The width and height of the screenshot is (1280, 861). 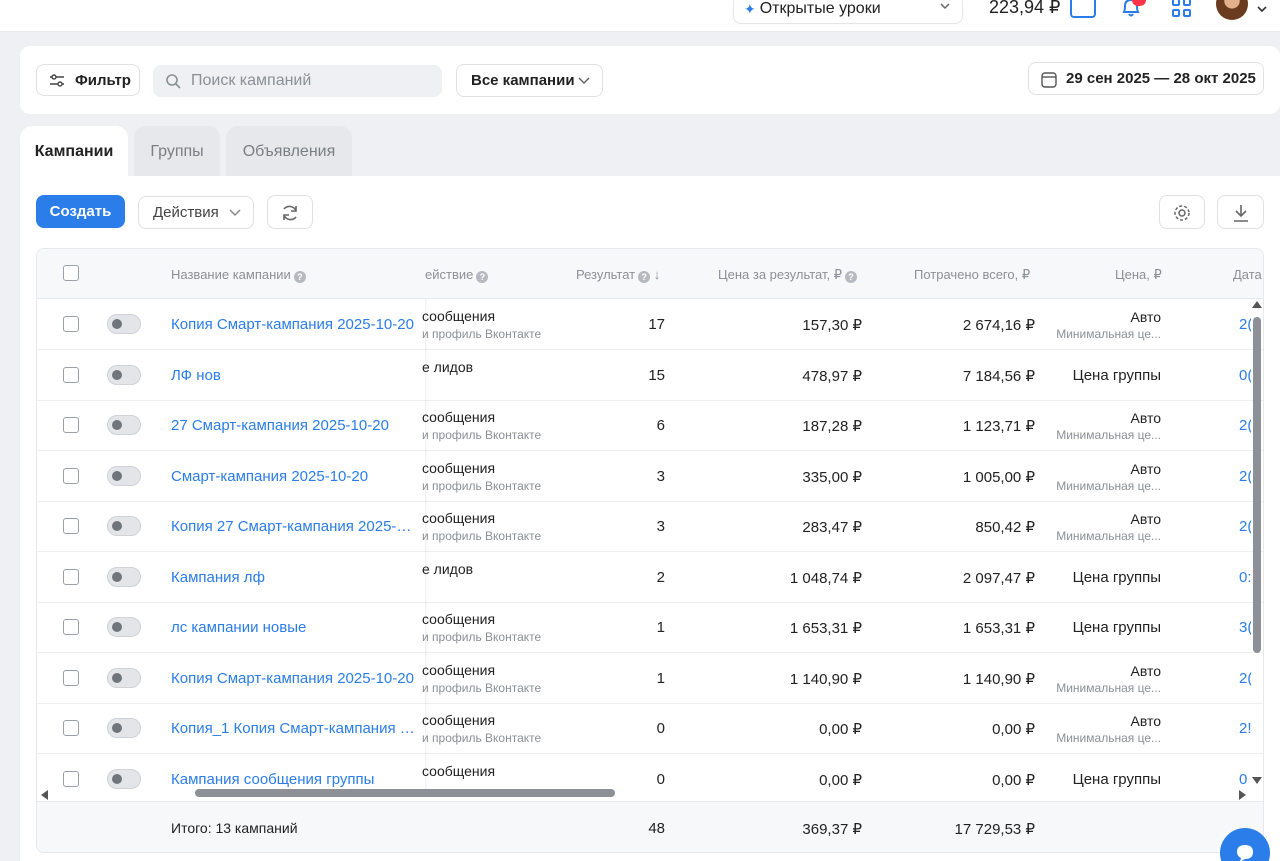 What do you see at coordinates (196, 212) in the screenshot?
I see `actions-dropdown: Действия` at bounding box center [196, 212].